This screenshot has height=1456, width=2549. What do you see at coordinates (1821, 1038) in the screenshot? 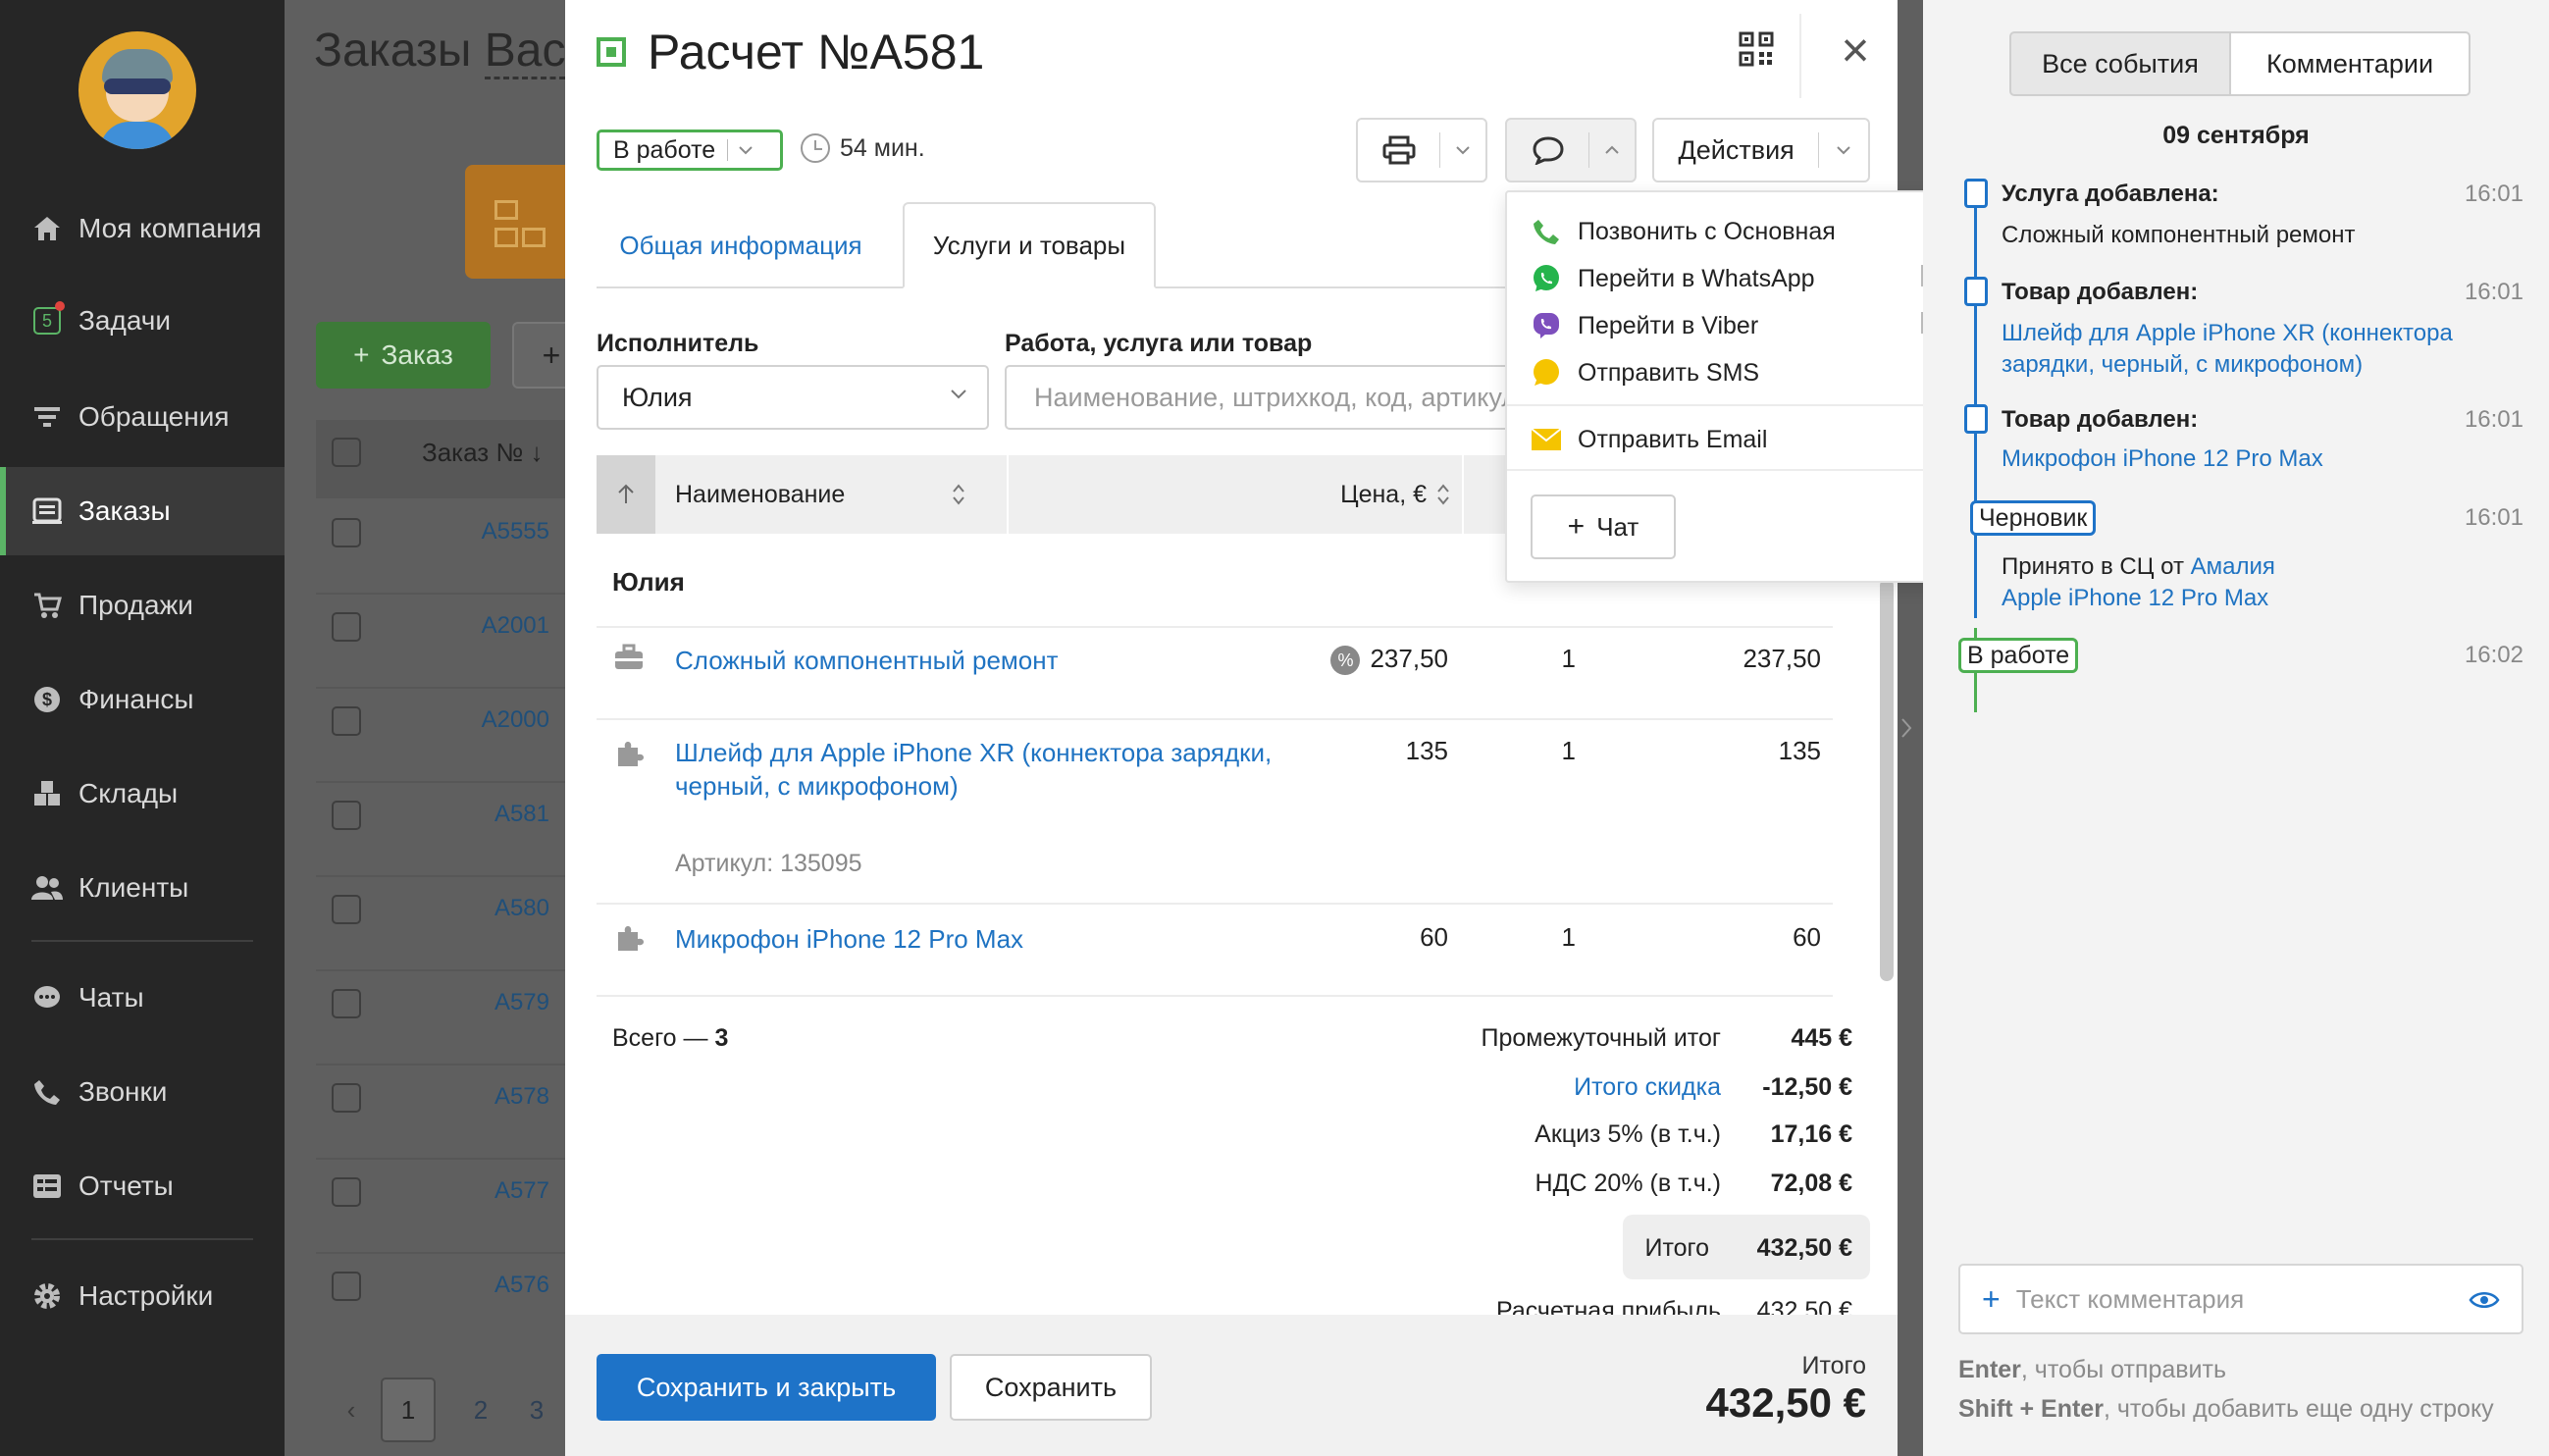
I see `subtotal-value: 445 €` at bounding box center [1821, 1038].